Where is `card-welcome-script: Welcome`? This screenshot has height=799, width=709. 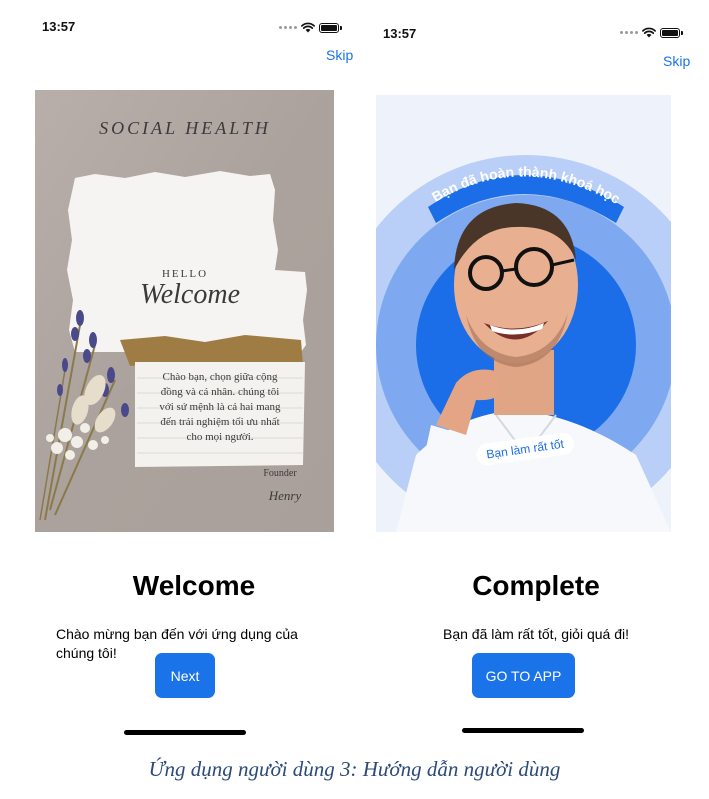
card-welcome-script: Welcome is located at coordinates (190, 294).